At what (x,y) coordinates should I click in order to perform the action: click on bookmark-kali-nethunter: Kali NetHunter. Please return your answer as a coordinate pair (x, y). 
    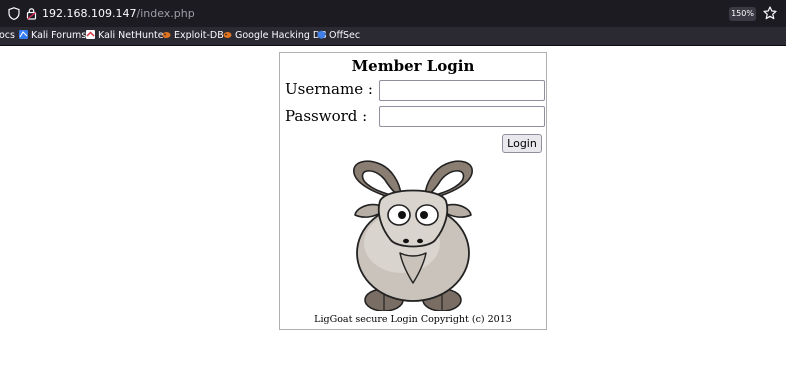
    Looking at the image, I should click on (127, 36).